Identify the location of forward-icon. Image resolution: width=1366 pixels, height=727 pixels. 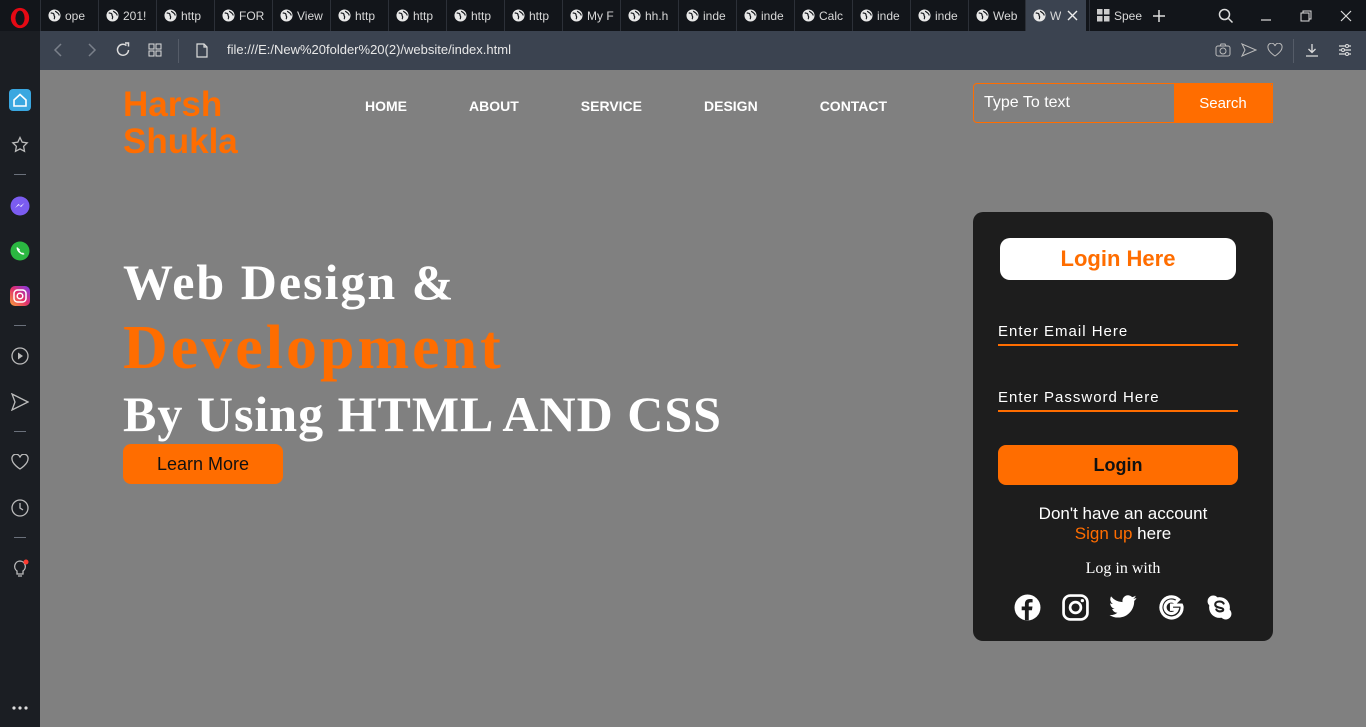
(91, 50).